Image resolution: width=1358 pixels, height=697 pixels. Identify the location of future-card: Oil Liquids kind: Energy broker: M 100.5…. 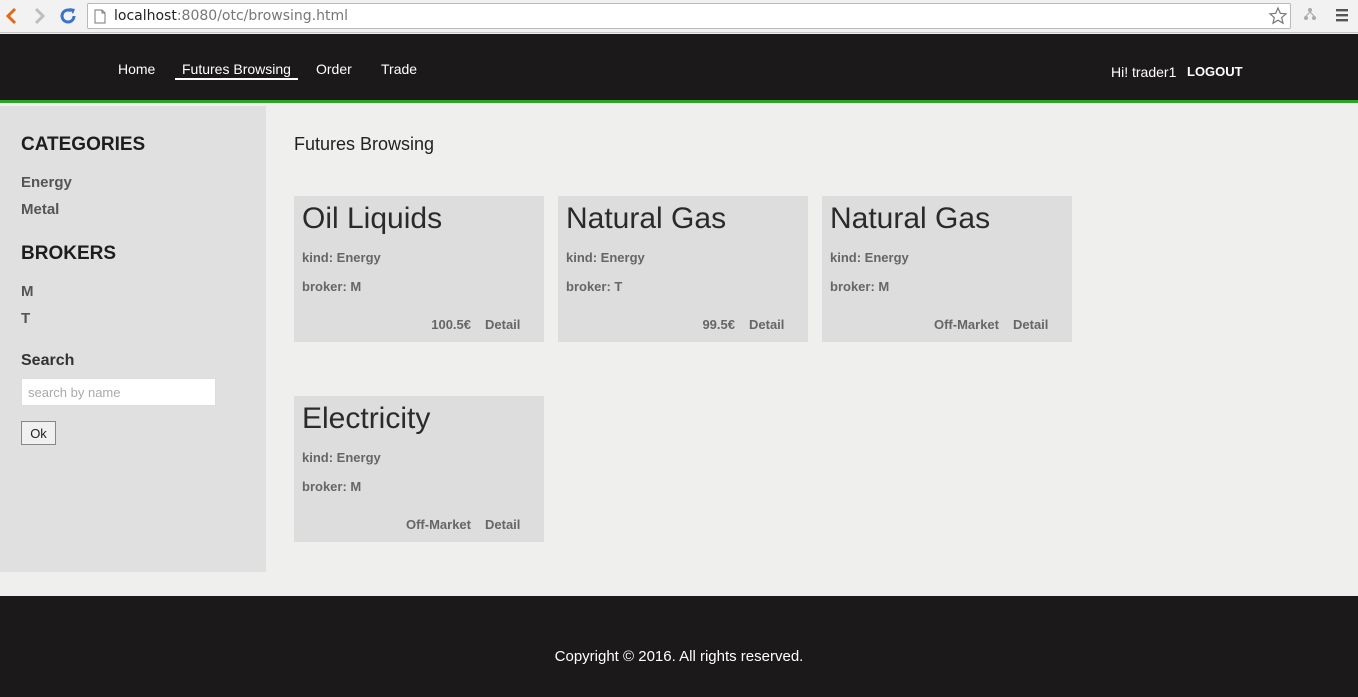
(419, 269).